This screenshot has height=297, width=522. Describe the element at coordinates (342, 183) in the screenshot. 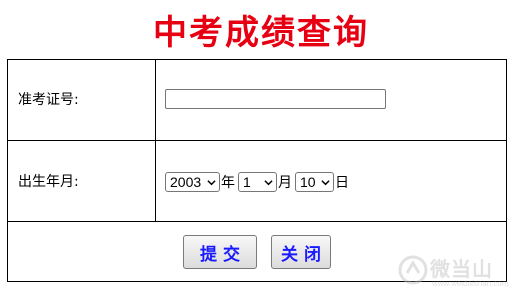

I see `day-unit: 日` at that location.